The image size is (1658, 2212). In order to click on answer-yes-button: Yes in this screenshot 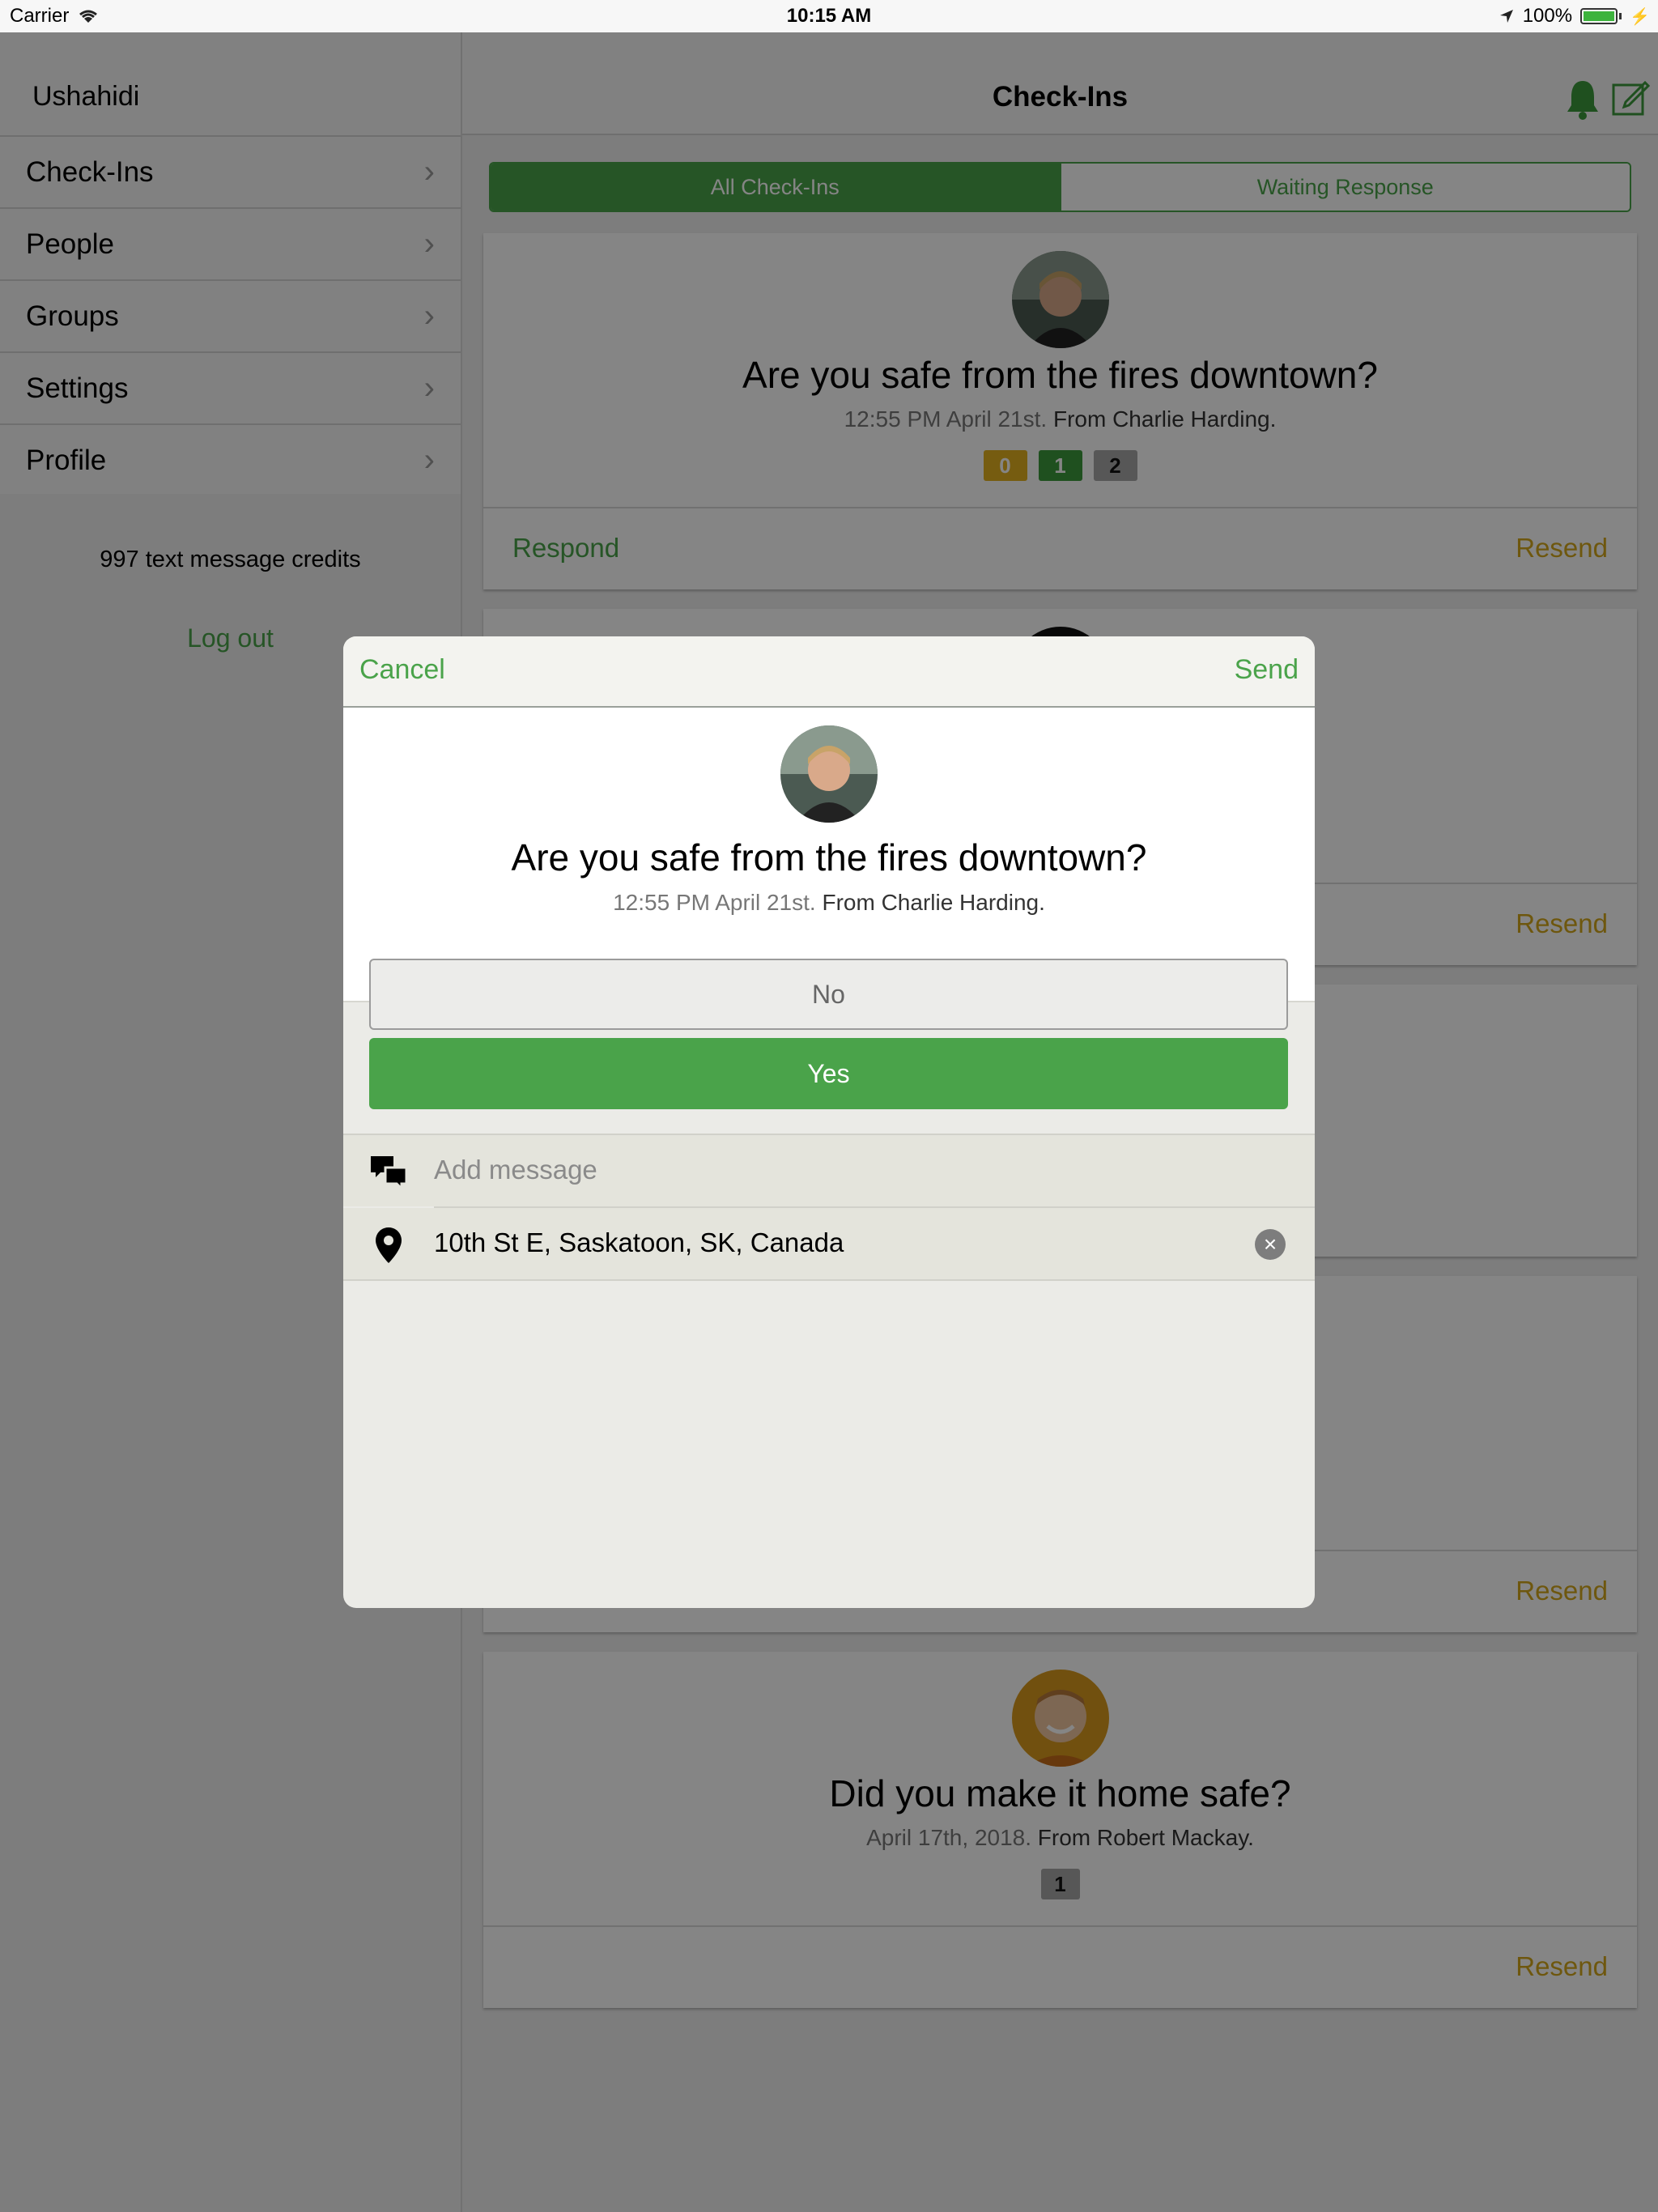, I will do `click(828, 1073)`.